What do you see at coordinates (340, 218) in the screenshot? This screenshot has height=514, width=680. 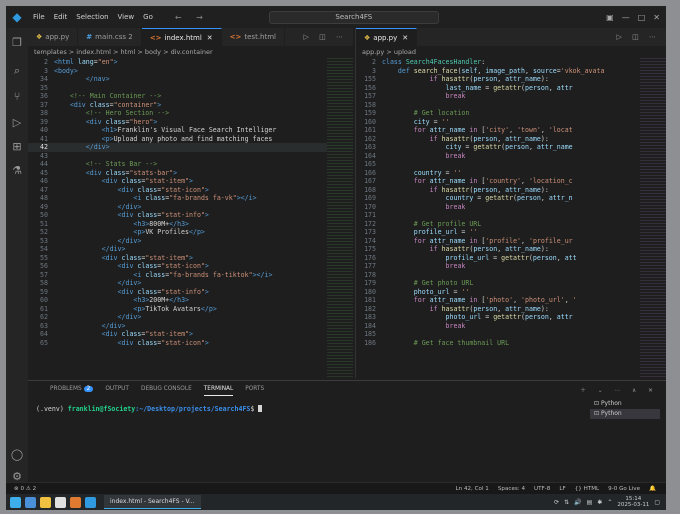 I see `minimap-left` at bounding box center [340, 218].